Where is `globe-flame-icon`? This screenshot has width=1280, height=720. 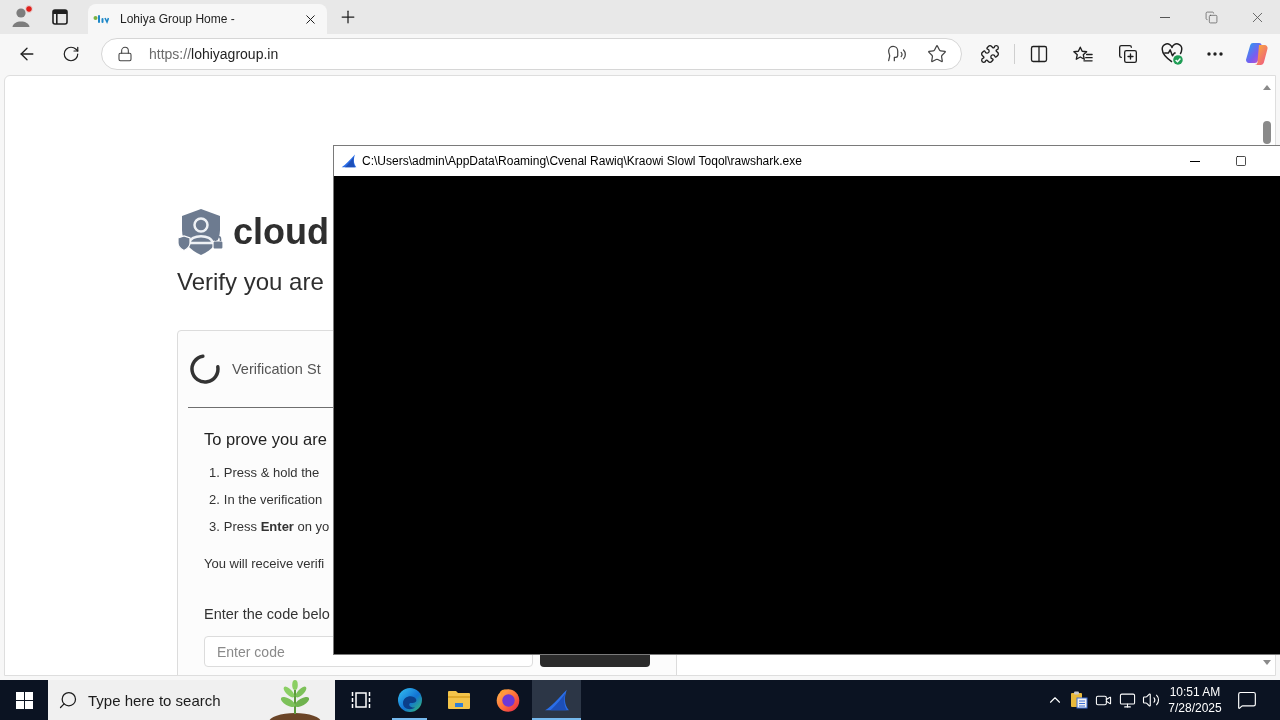
globe-flame-icon is located at coordinates (507, 700).